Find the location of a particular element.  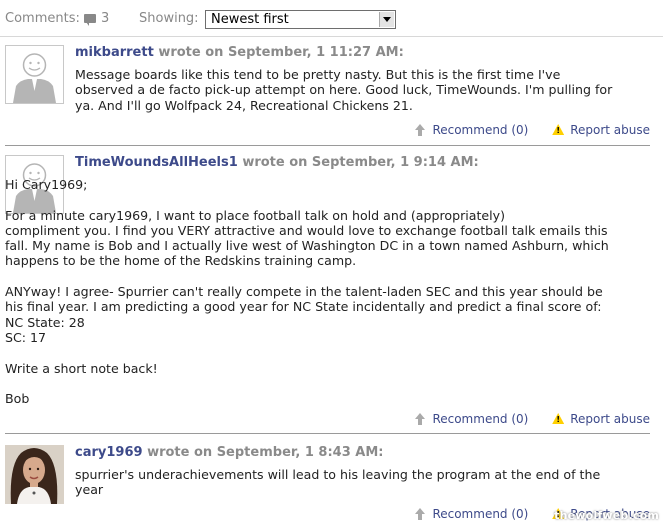

comment-timestamp: wrote on September, 1 9:14 AM: is located at coordinates (360, 162).